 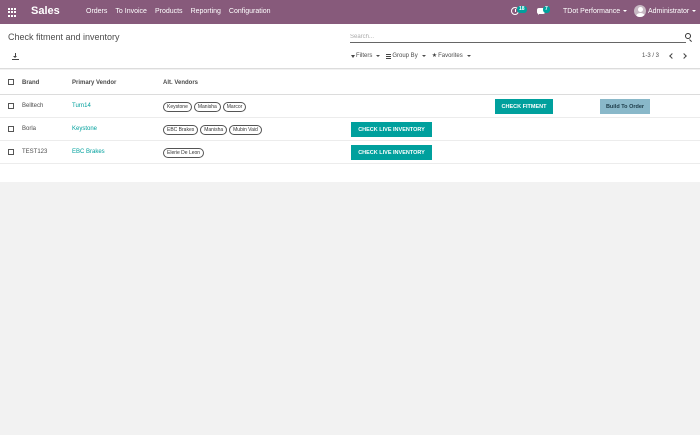 What do you see at coordinates (180, 83) in the screenshot?
I see `column-header-alt-vendors: Alt. Vendors` at bounding box center [180, 83].